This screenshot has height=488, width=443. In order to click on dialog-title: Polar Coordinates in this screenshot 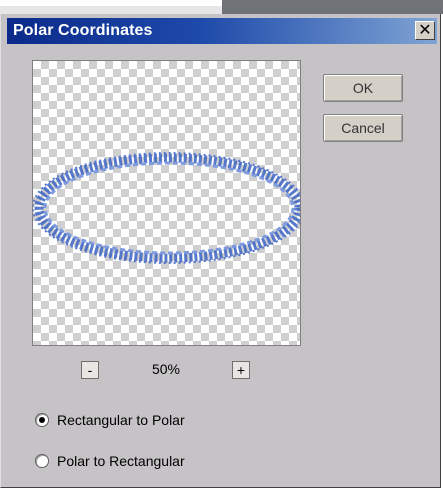, I will do `click(83, 30)`.